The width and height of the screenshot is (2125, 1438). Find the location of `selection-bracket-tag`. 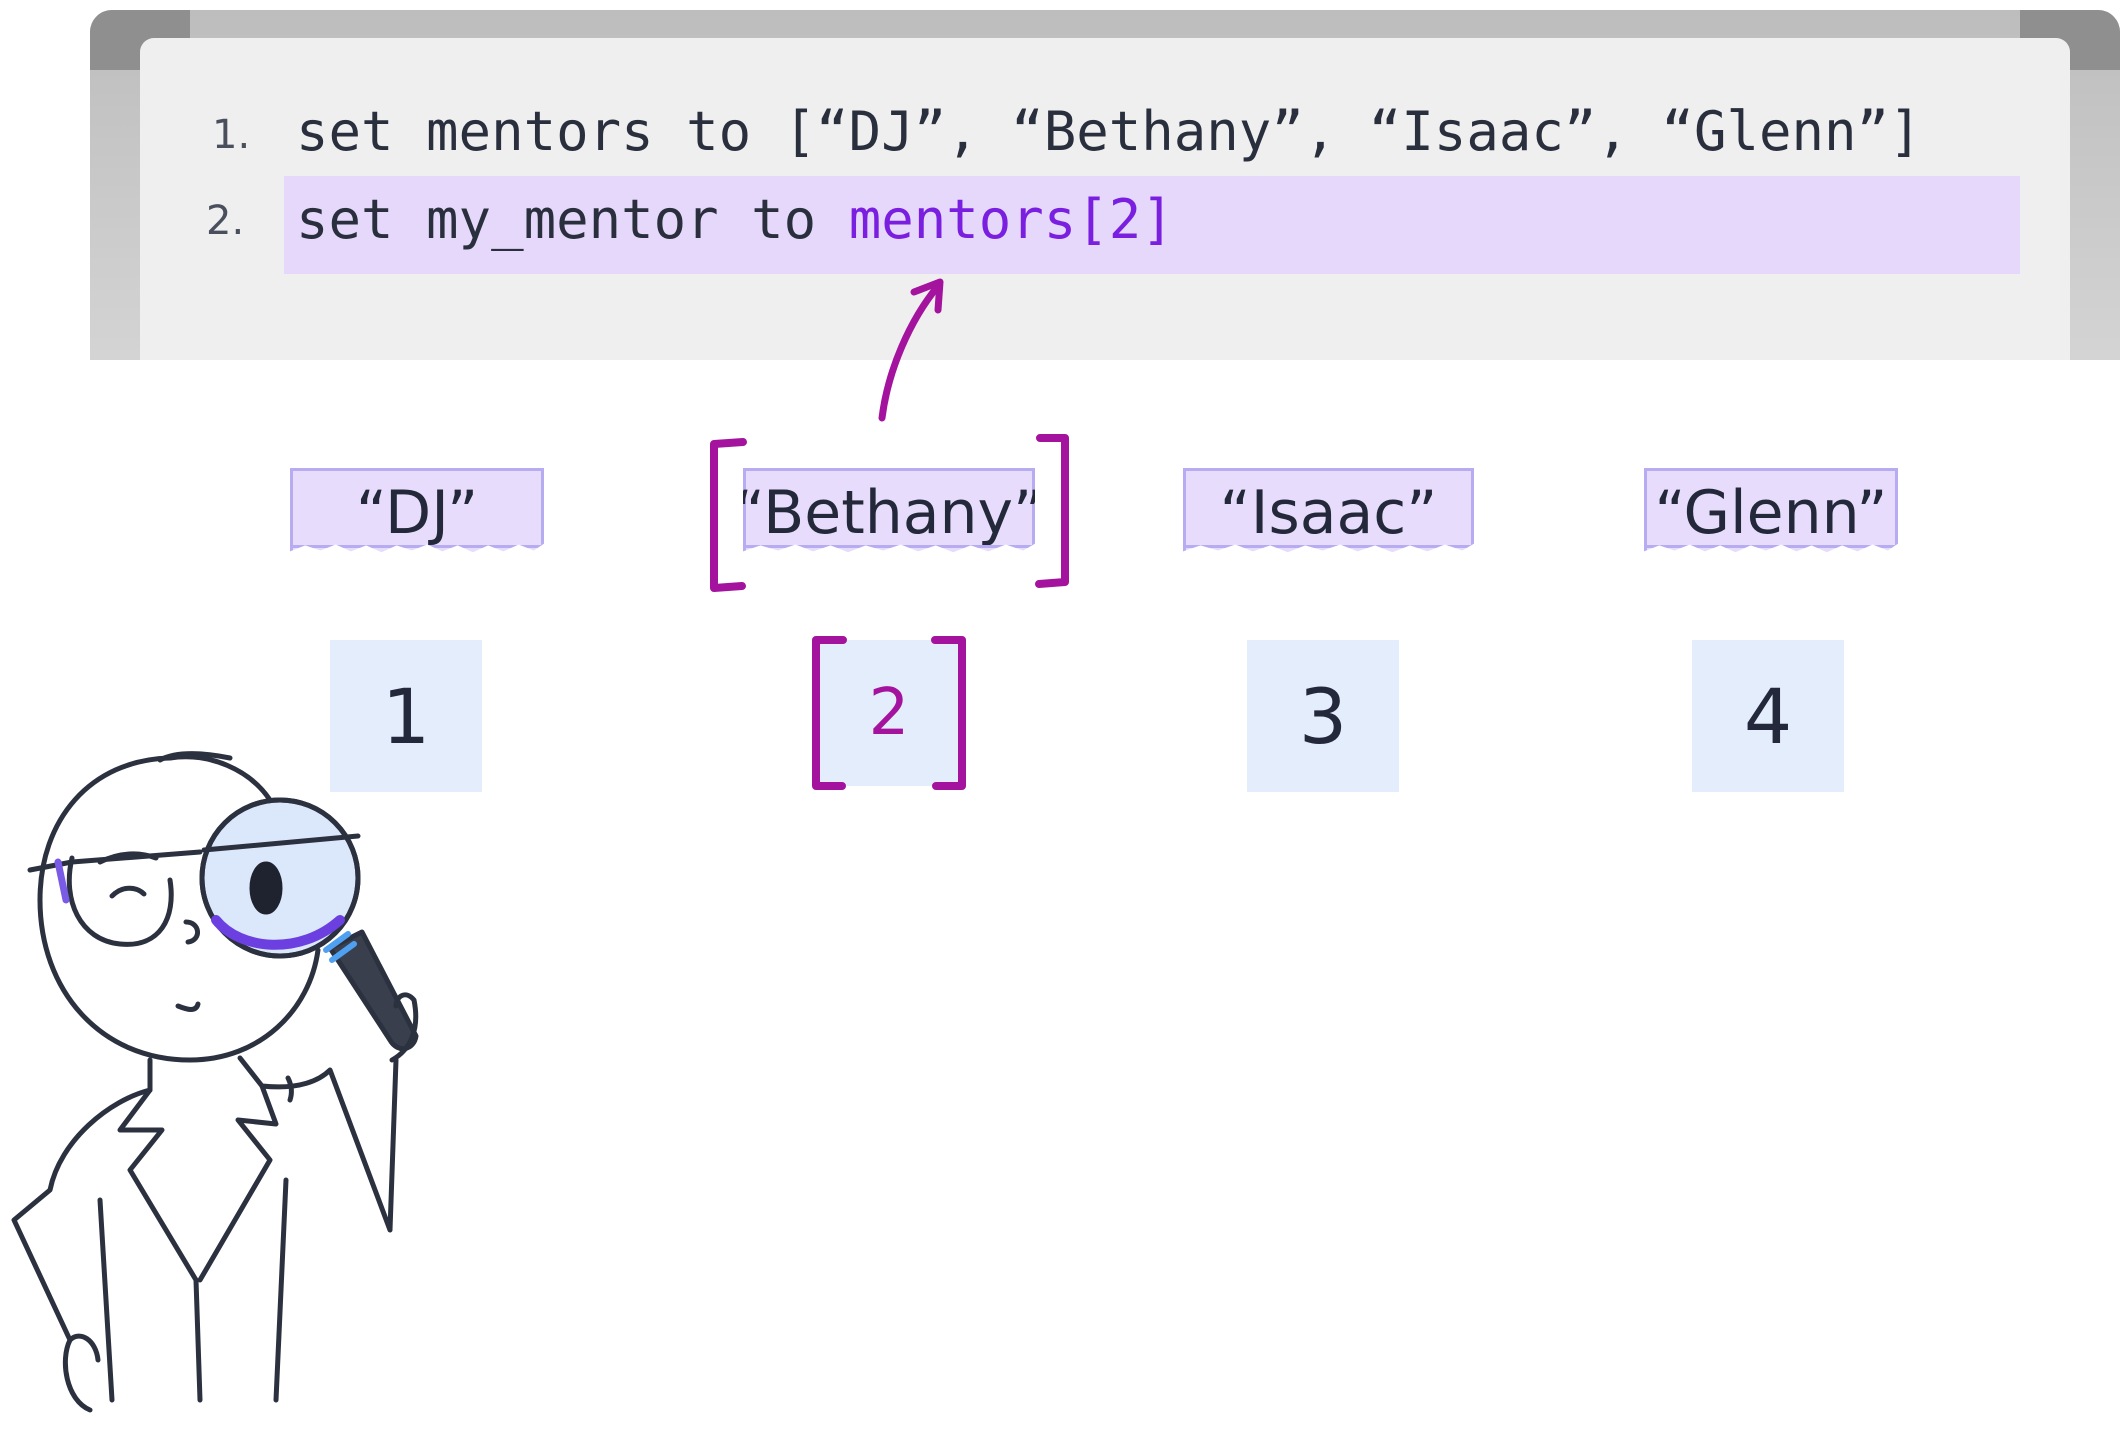

selection-bracket-tag is located at coordinates (889, 513).